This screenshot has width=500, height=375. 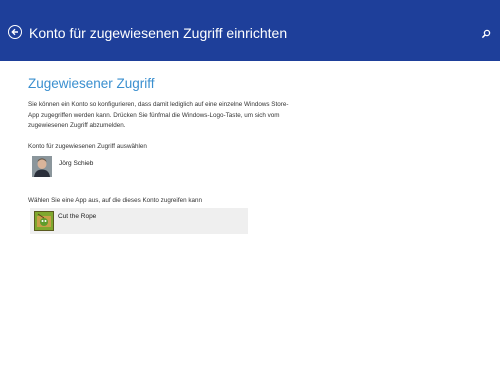 I want to click on cut-the-rope-app-icon, so click(x=44, y=221).